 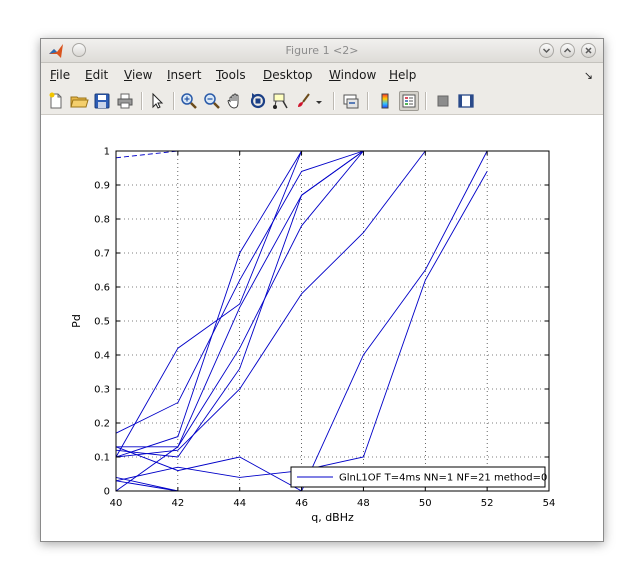 I want to click on zoom-in-icon, so click(x=189, y=101).